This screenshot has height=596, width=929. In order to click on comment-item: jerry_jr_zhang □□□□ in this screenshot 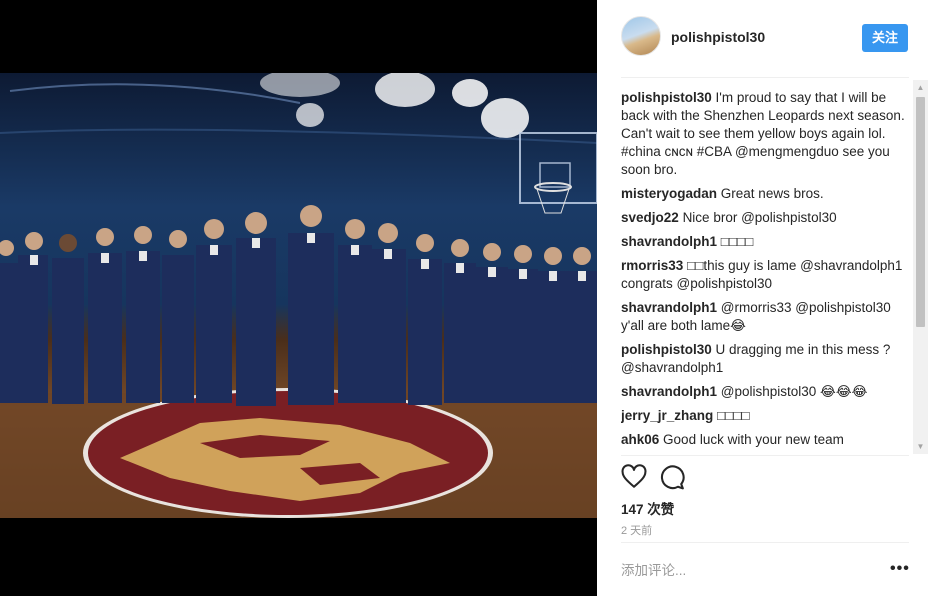, I will do `click(764, 416)`.